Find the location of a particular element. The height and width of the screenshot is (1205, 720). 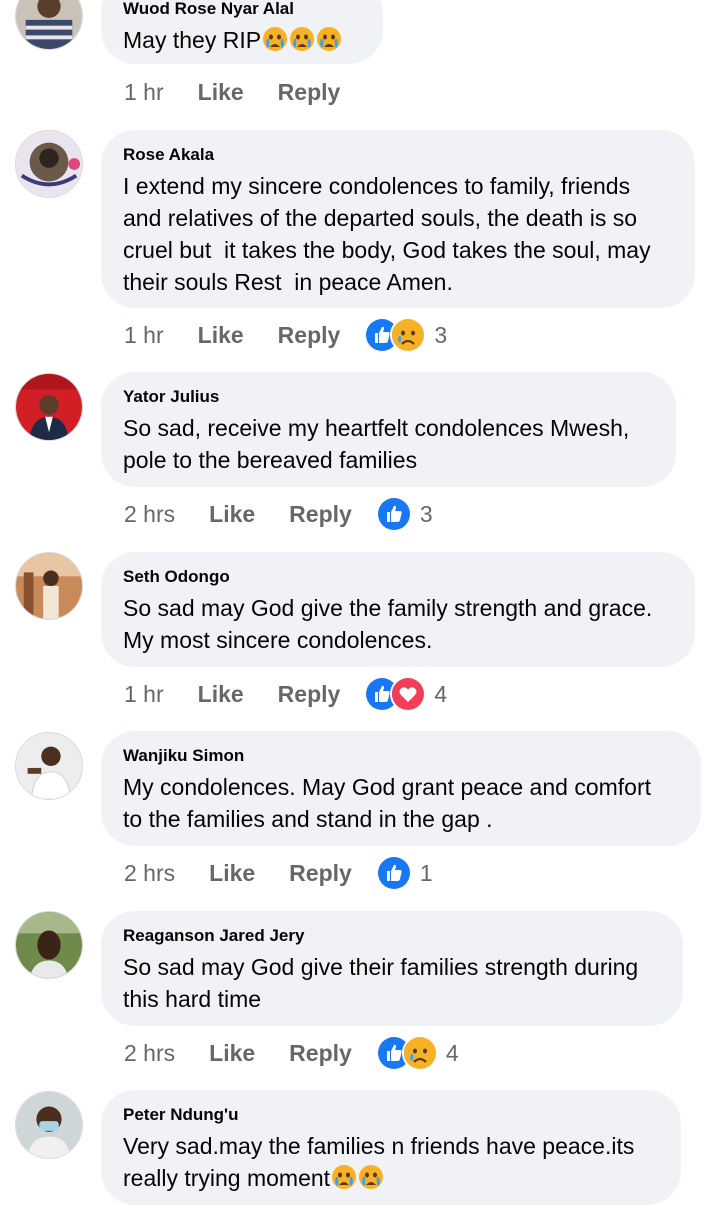

comment-meta: 1 hr Like Reply 3 is located at coordinates (285, 335).